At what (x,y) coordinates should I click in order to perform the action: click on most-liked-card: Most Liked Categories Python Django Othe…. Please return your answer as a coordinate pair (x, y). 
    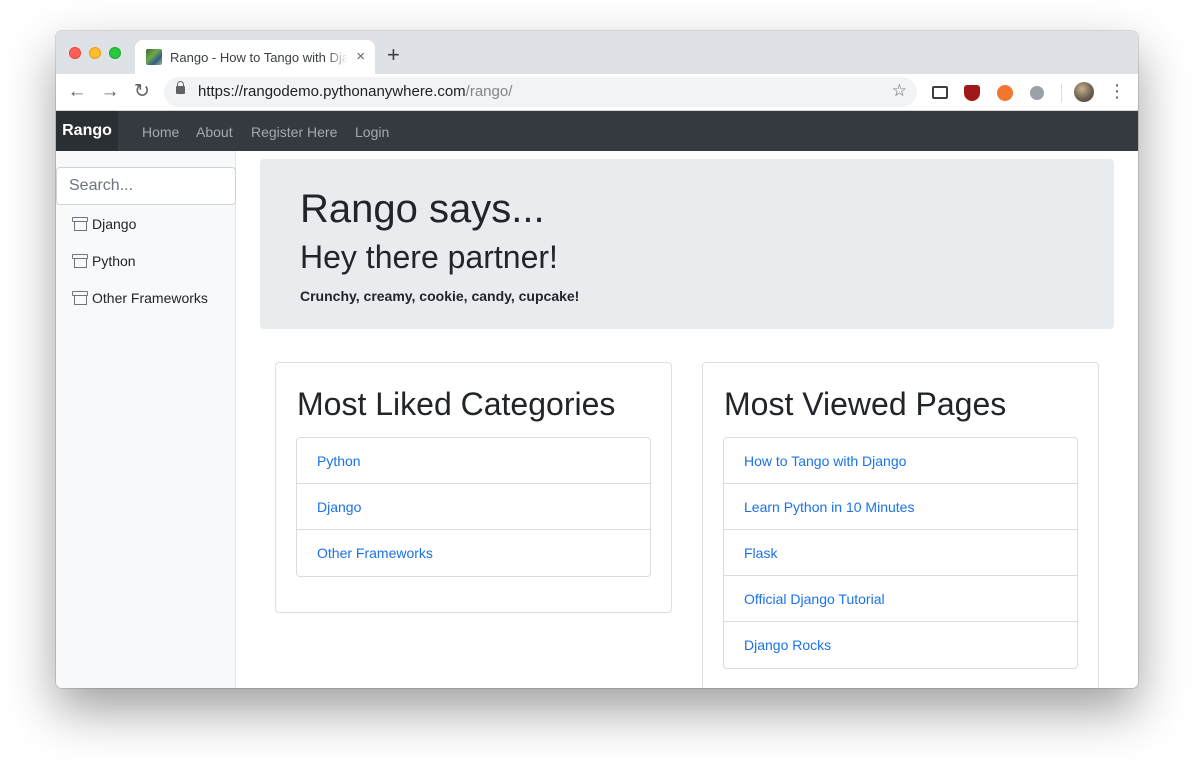
    Looking at the image, I should click on (473, 487).